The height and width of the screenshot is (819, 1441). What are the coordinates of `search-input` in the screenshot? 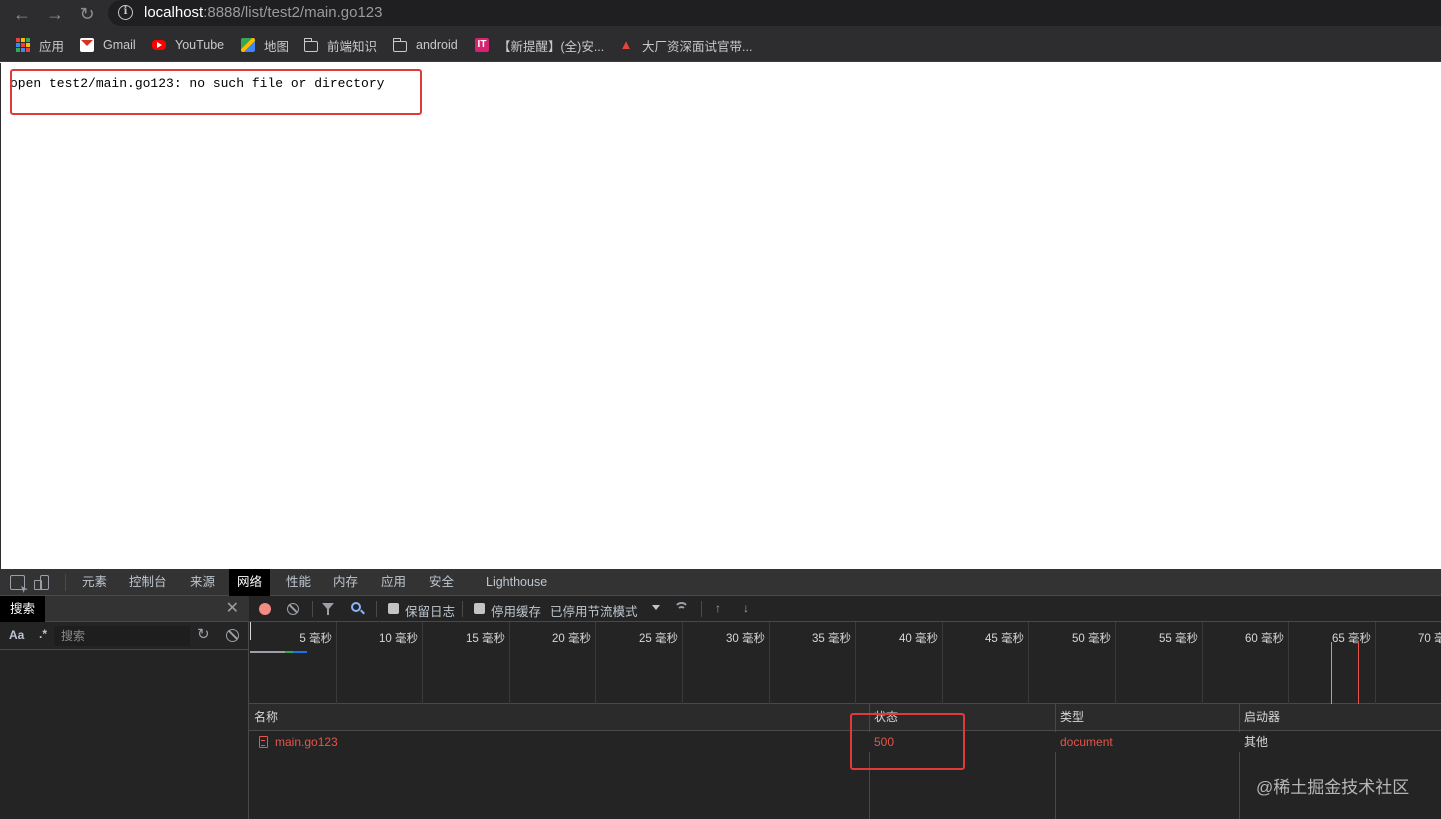 It's located at (122, 636).